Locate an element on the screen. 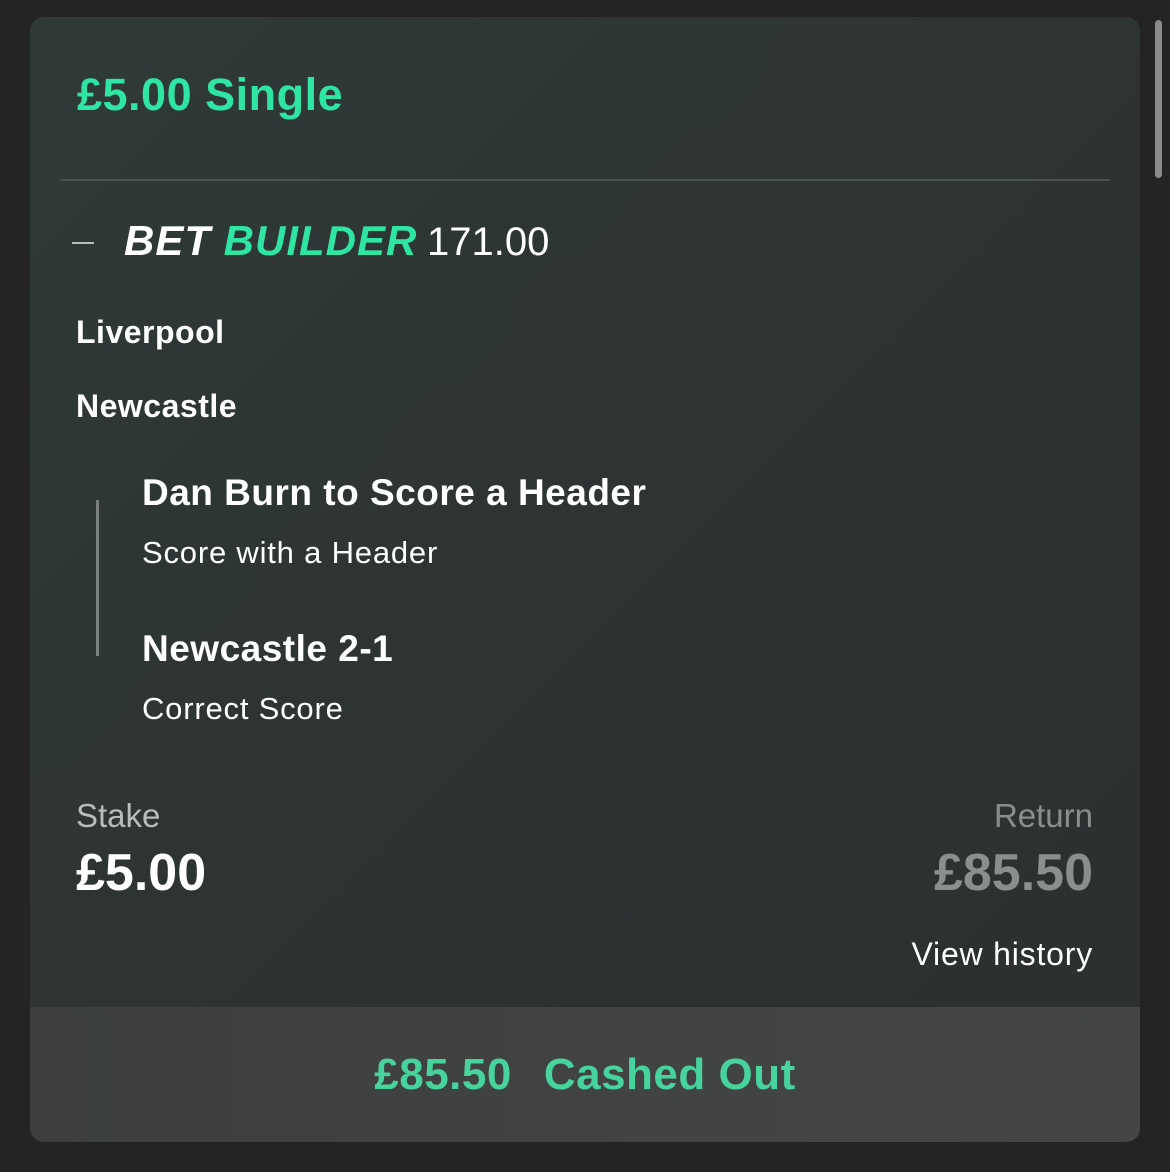 The image size is (1170, 1172). selection-connector-line is located at coordinates (97, 578).